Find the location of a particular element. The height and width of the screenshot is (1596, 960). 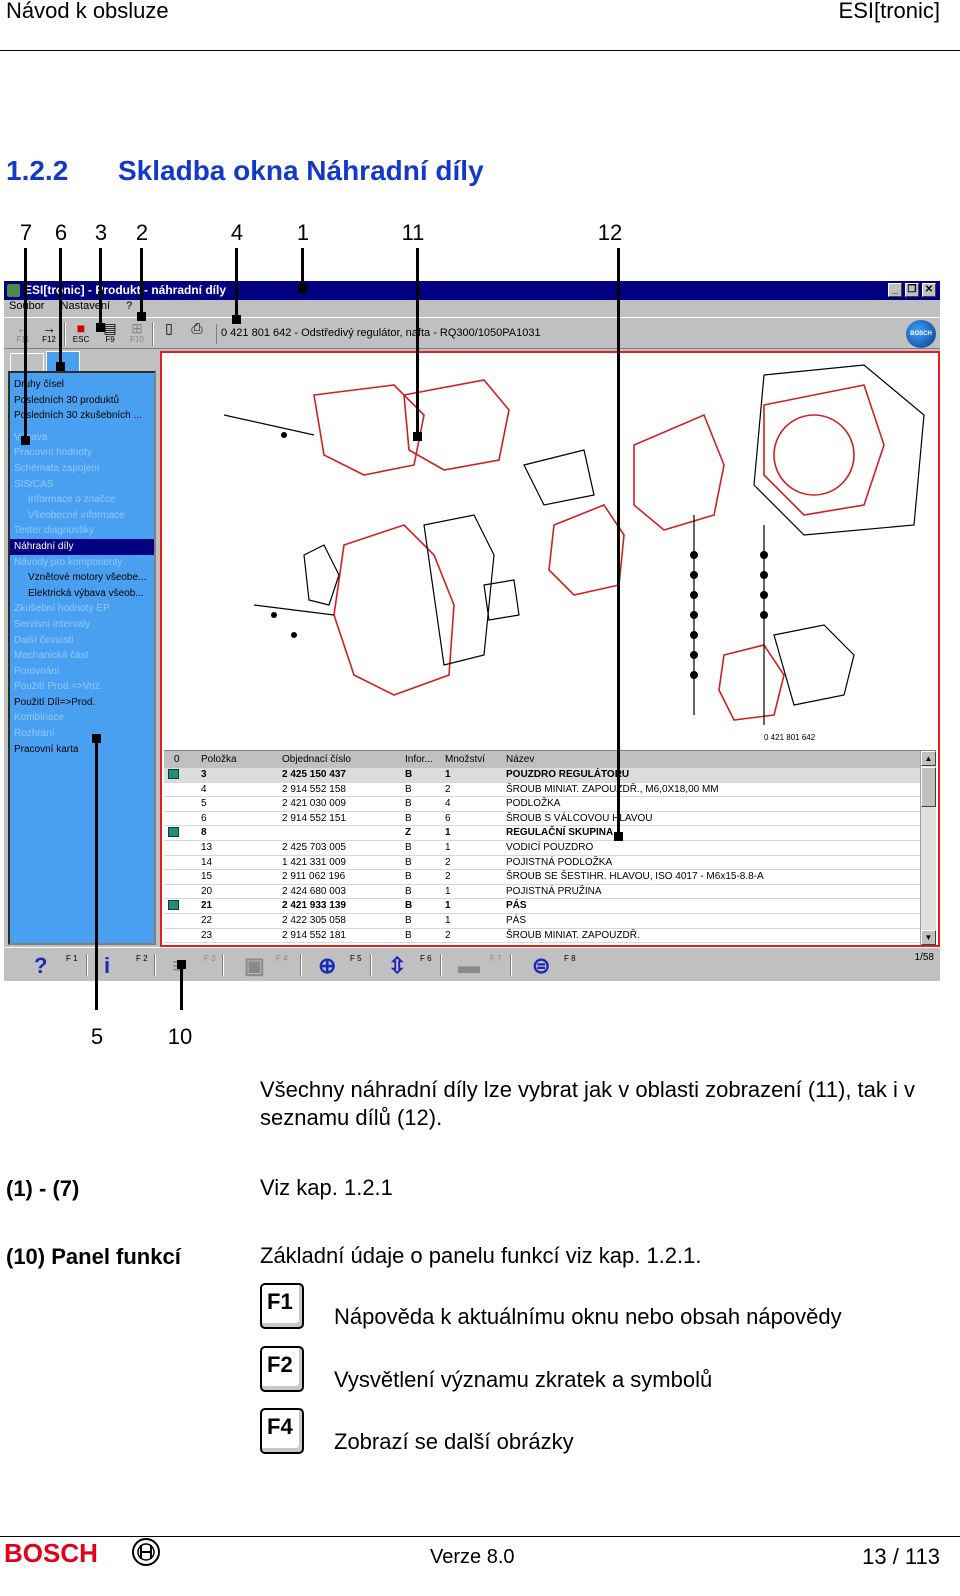

bosch-globe-icon: BOSCH is located at coordinates (921, 334).